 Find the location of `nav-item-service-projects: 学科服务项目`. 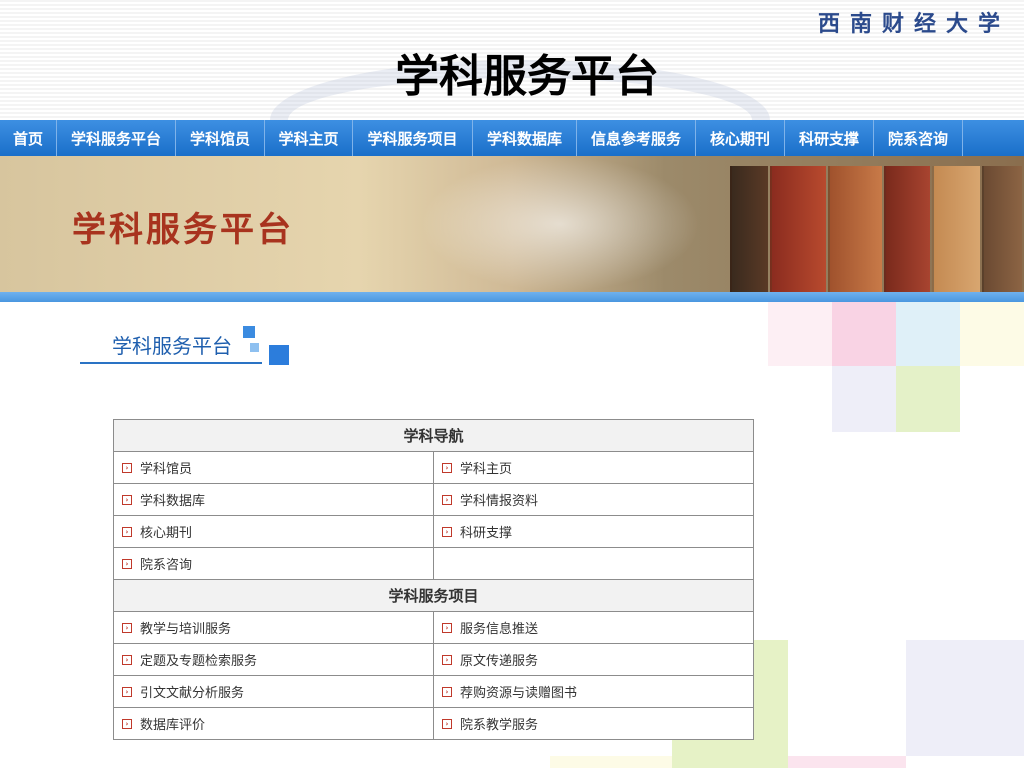

nav-item-service-projects: 学科服务项目 is located at coordinates (413, 138).